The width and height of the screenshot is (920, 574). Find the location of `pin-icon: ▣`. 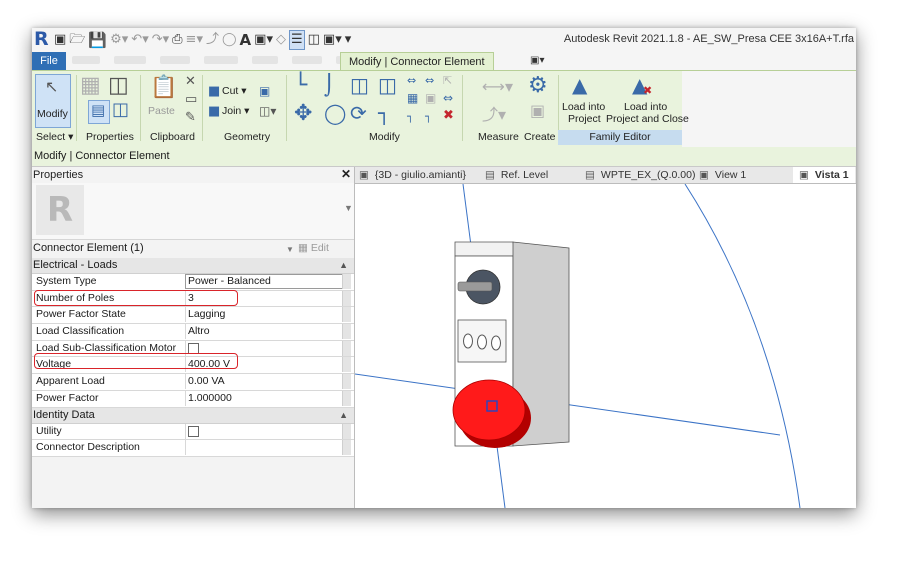

pin-icon: ▣ is located at coordinates (430, 98).